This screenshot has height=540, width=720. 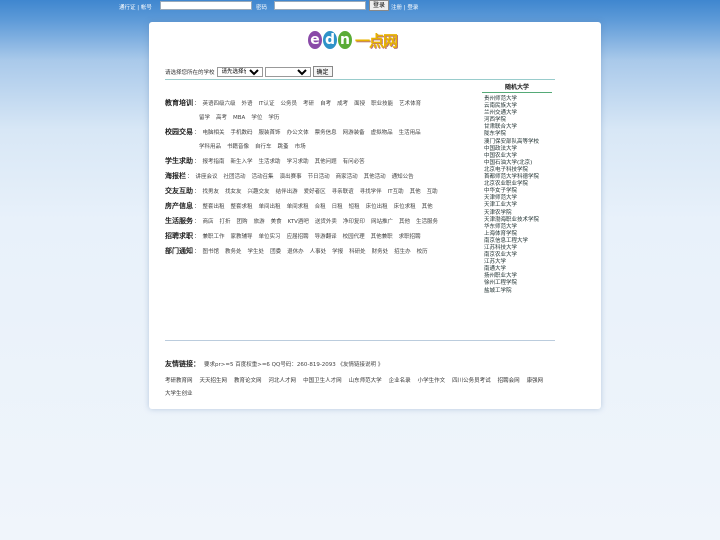 I want to click on category-link: 服装首饰, so click(x=270, y=132).